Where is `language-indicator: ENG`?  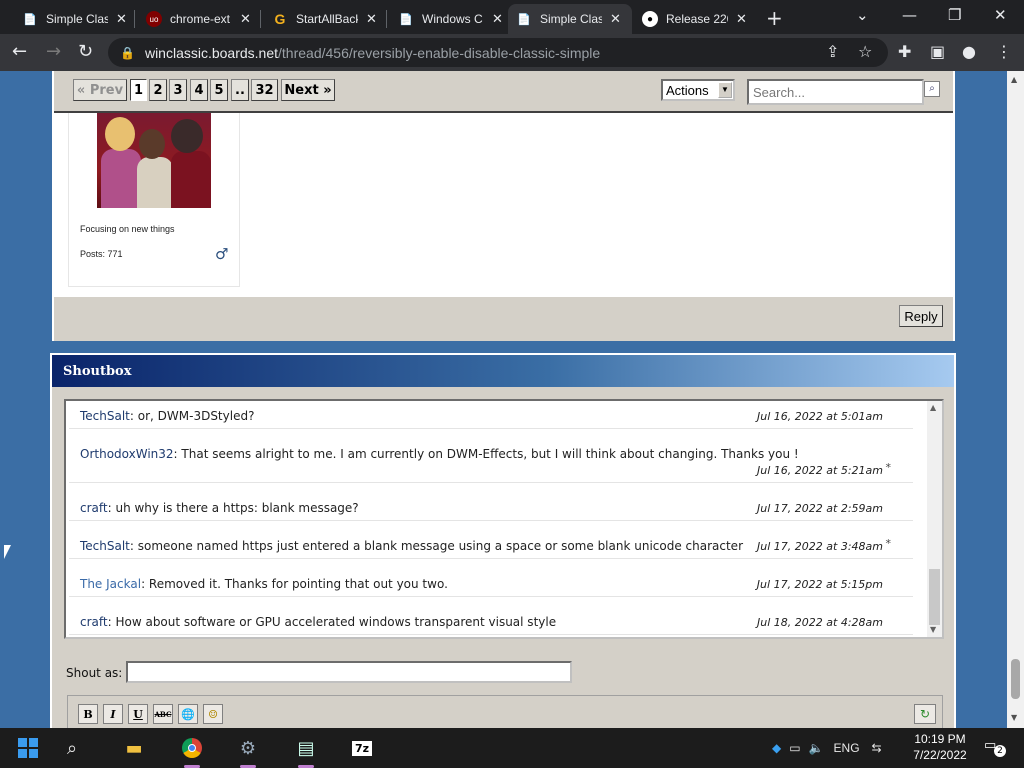
language-indicator: ENG is located at coordinates (847, 748).